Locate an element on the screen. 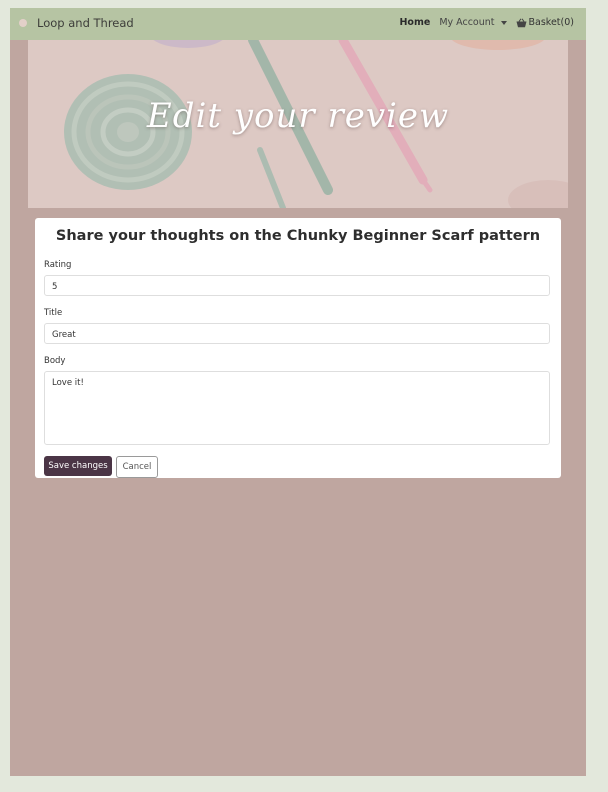 This screenshot has height=792, width=608. rating-label: Rating is located at coordinates (58, 265).